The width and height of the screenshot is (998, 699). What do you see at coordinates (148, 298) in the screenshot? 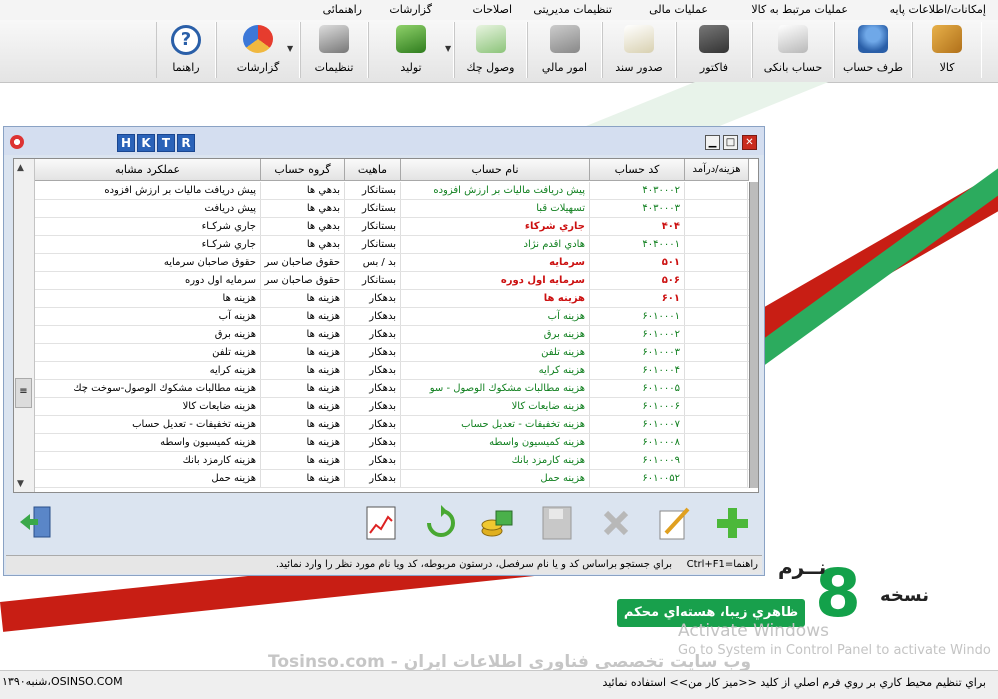
I see `cell-usage: هزينه ها` at bounding box center [148, 298].